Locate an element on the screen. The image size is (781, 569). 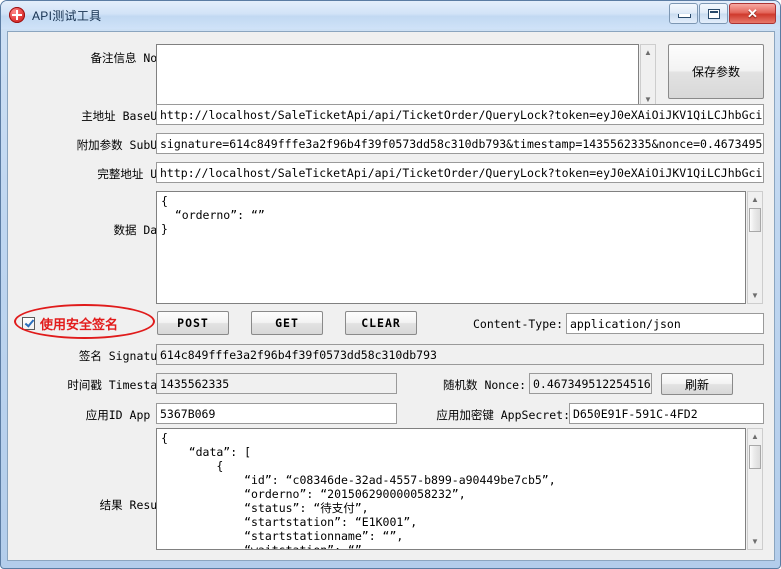
content-type-label: Content-Type: is located at coordinates (517, 324).